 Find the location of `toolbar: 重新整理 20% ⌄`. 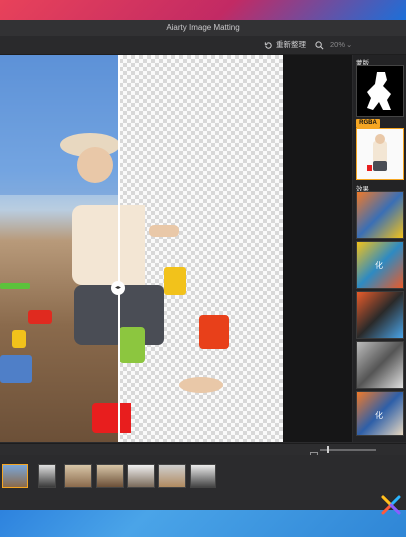

toolbar: 重新整理 20% ⌄ is located at coordinates (203, 45).